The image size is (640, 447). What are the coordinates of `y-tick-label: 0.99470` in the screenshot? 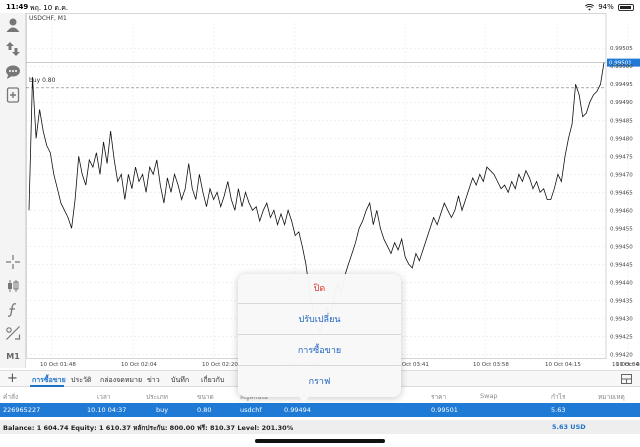 It's located at (621, 175).